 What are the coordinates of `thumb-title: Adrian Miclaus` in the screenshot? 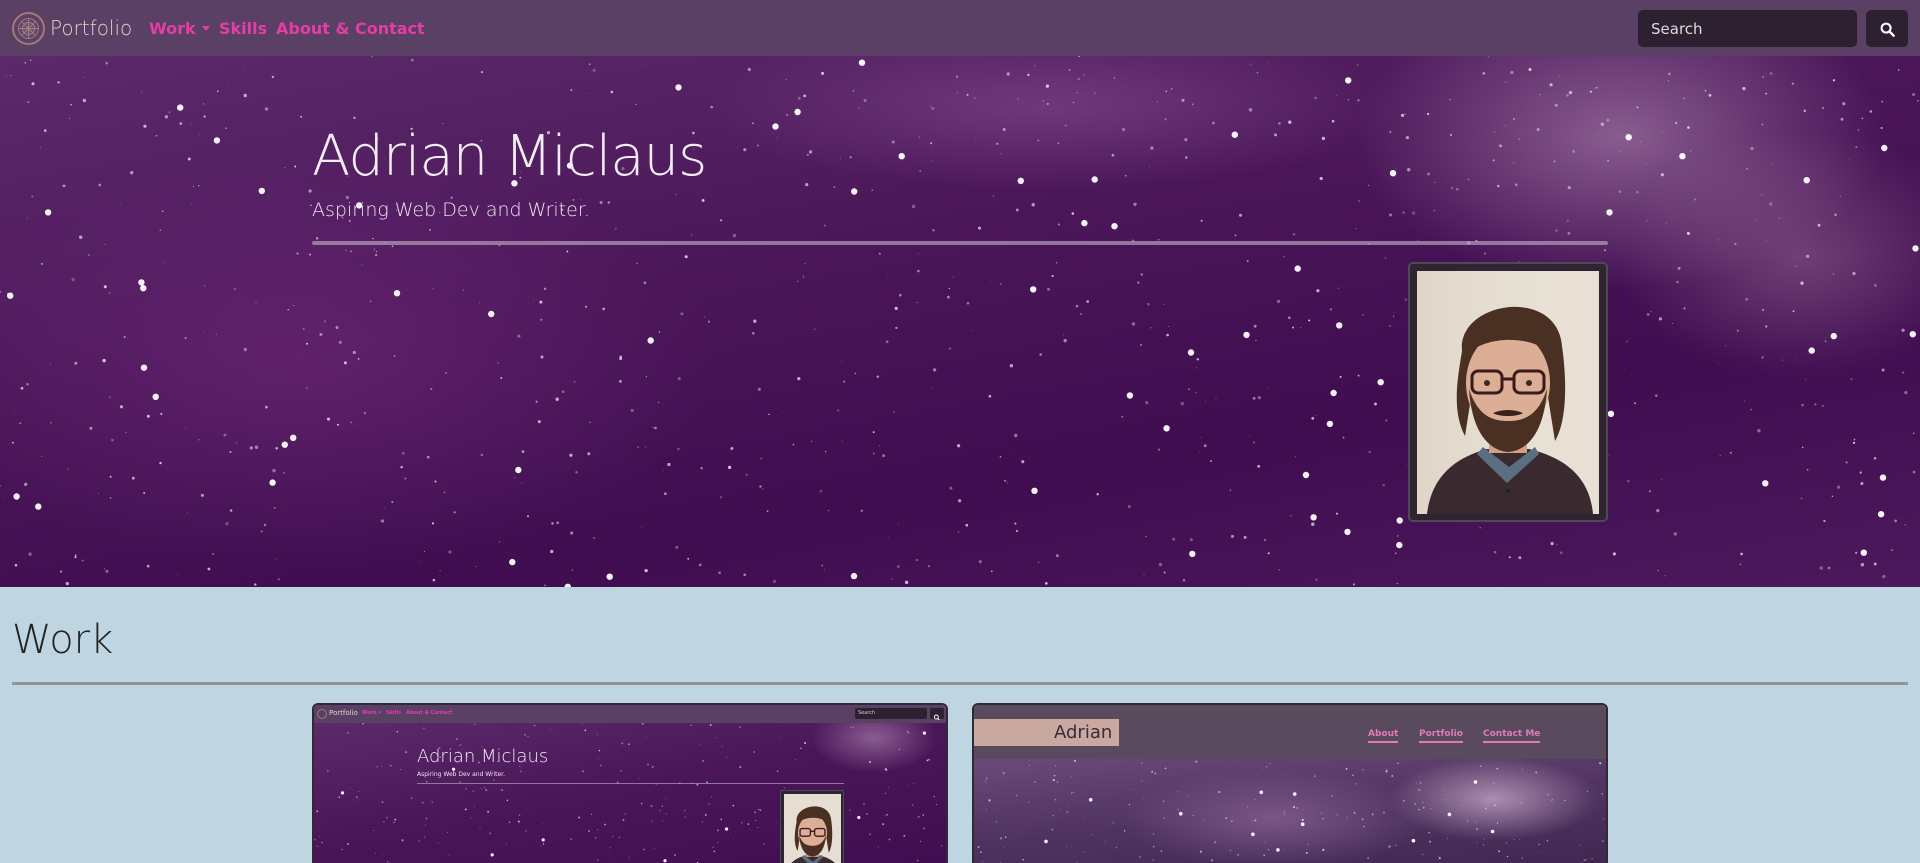 It's located at (483, 756).